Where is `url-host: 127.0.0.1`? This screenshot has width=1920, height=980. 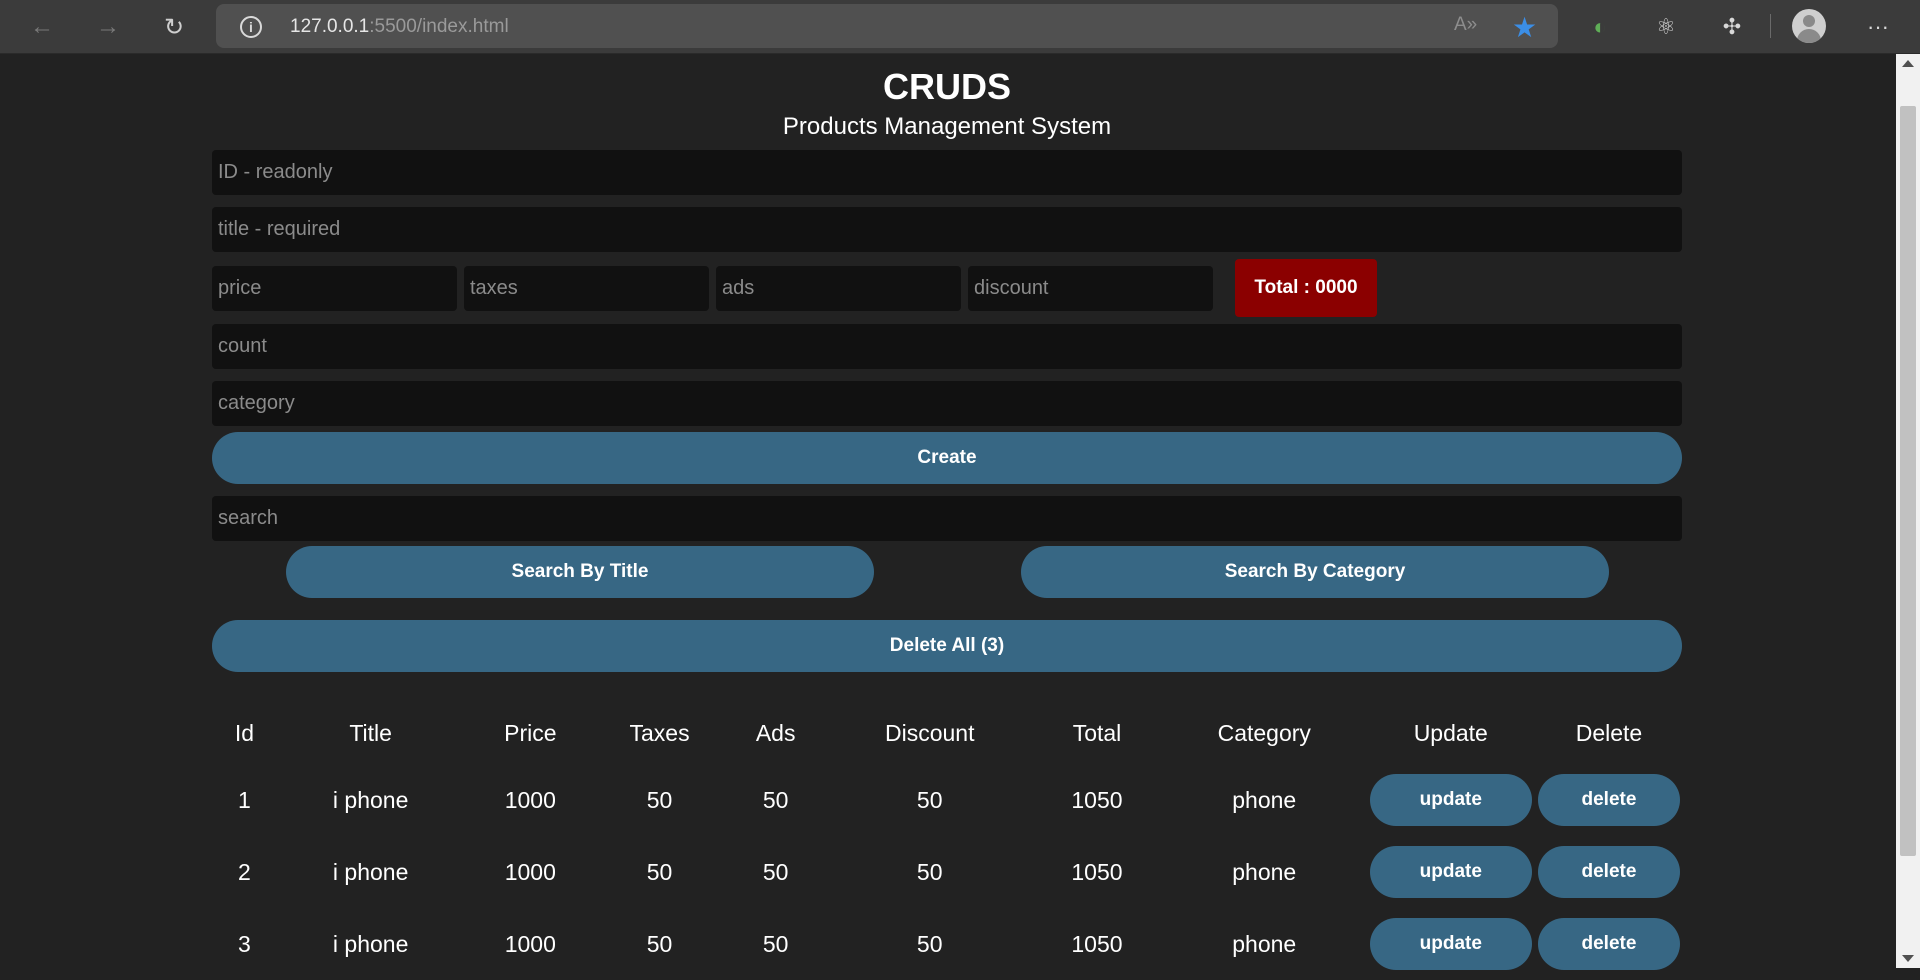
url-host: 127.0.0.1 is located at coordinates (330, 26).